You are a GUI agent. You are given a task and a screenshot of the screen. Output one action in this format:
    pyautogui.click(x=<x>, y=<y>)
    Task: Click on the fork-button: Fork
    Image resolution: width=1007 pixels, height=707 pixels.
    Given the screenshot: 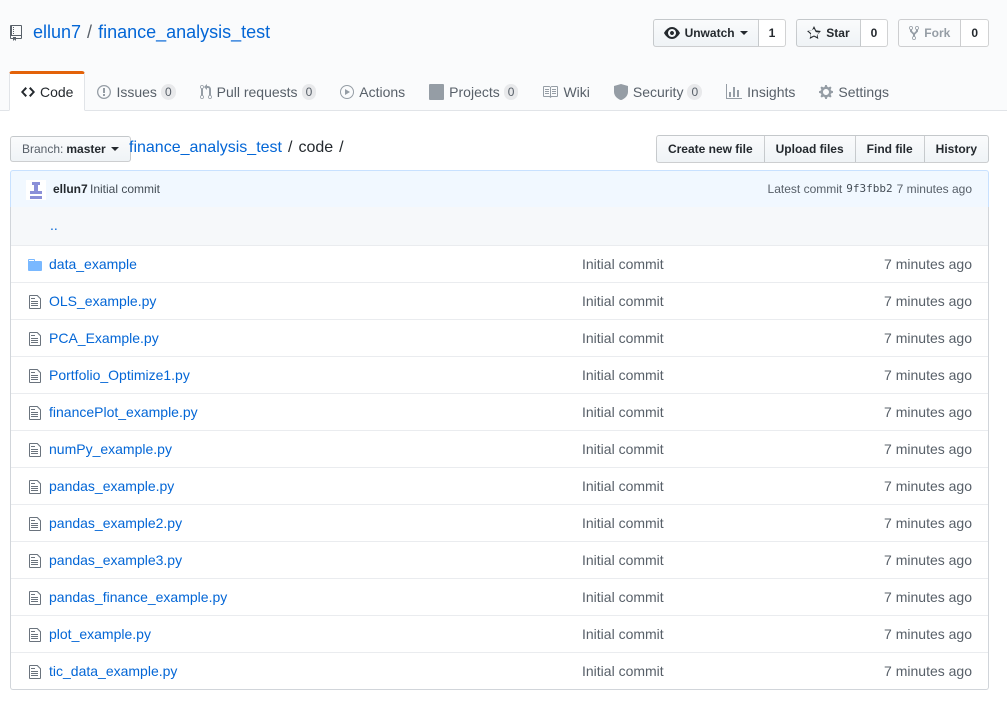 What is the action you would take?
    pyautogui.click(x=930, y=33)
    